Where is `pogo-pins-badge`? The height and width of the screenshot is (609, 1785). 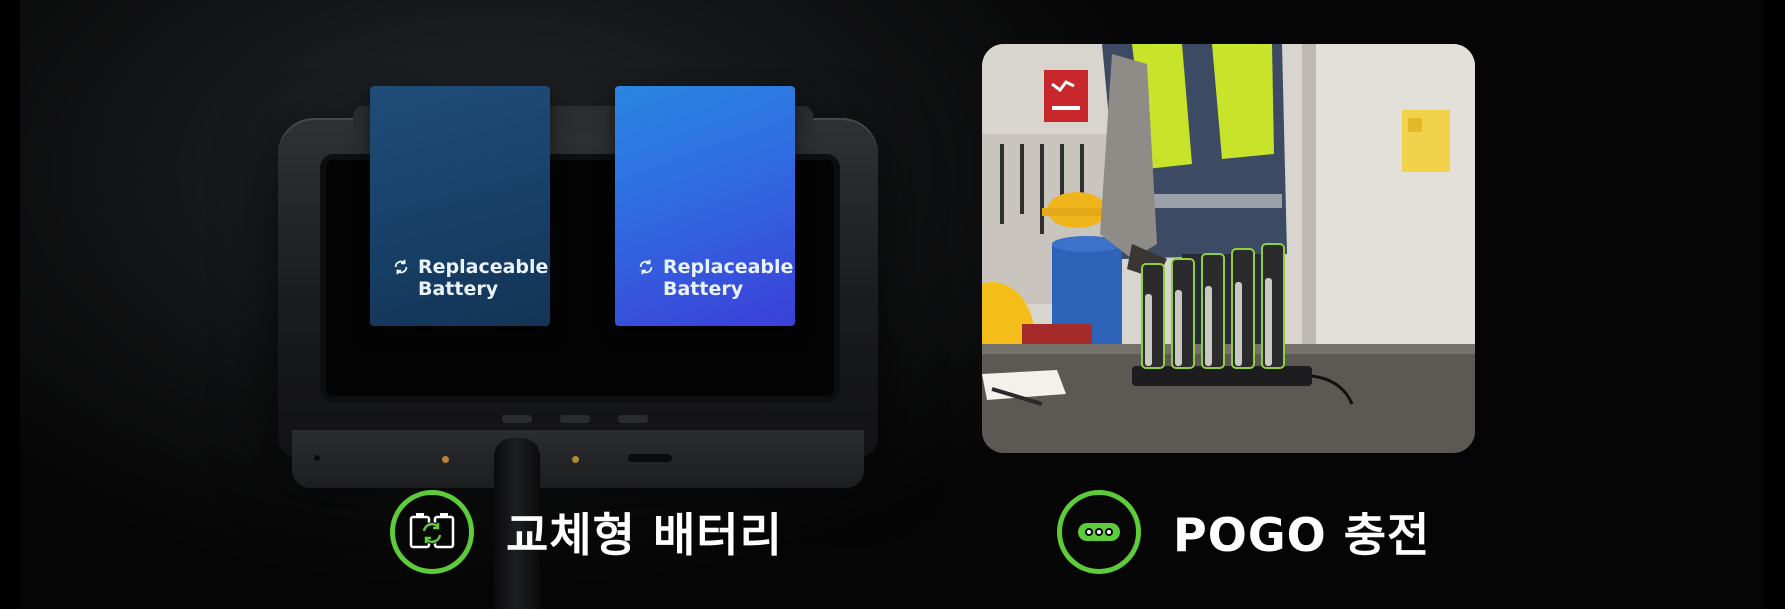 pogo-pins-badge is located at coordinates (1099, 532).